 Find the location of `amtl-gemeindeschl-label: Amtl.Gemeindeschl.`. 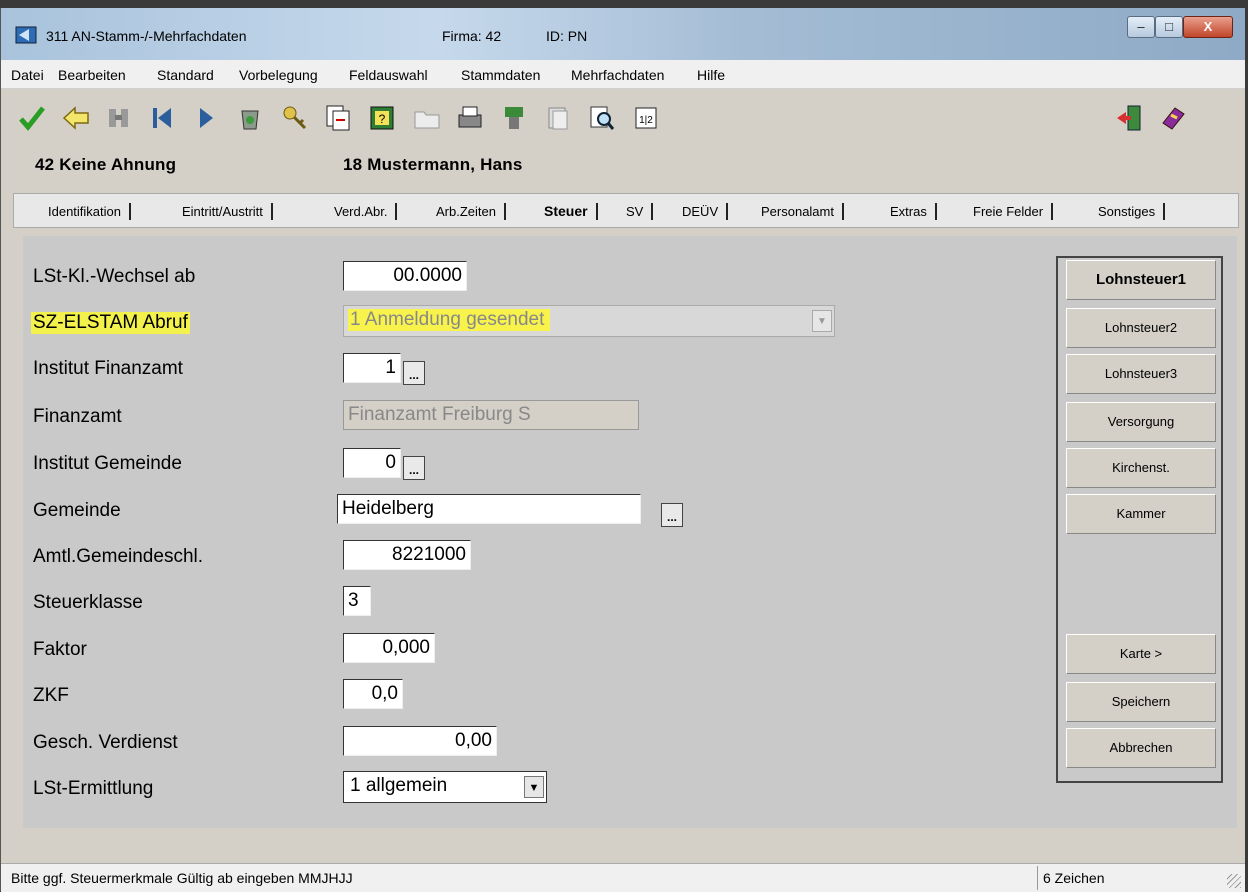

amtl-gemeindeschl-label: Amtl.Gemeindeschl. is located at coordinates (118, 556).